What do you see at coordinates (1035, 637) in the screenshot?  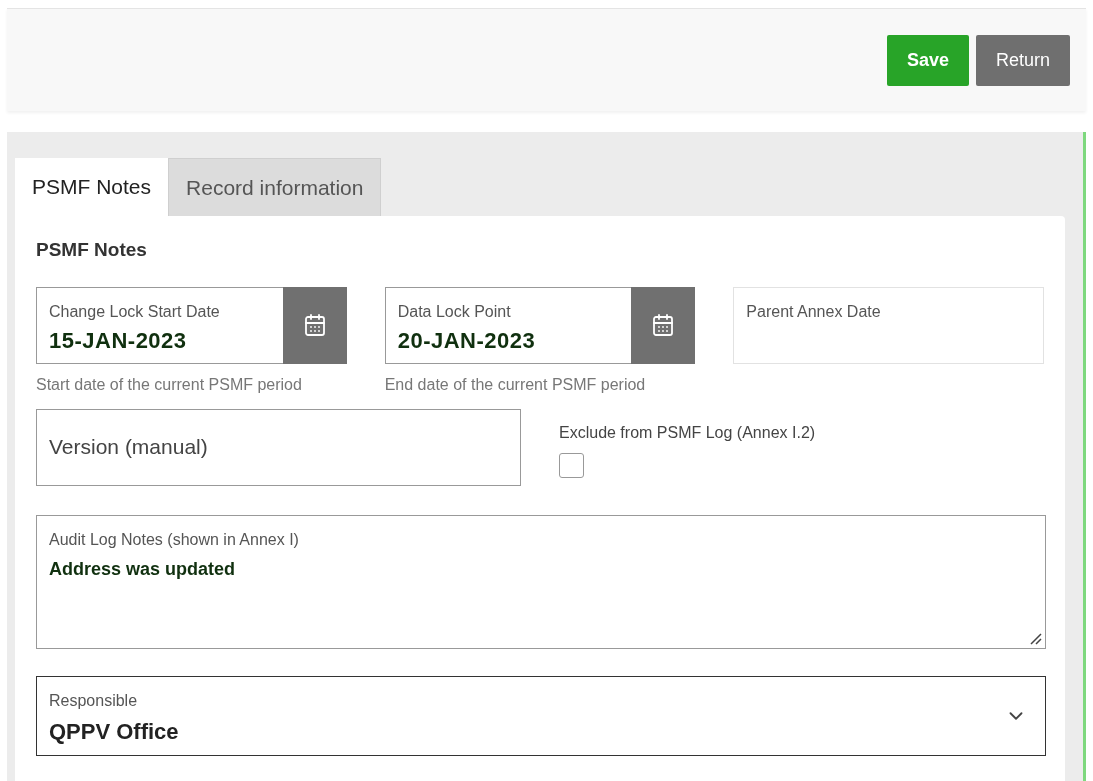 I see `resize-handle-icon` at bounding box center [1035, 637].